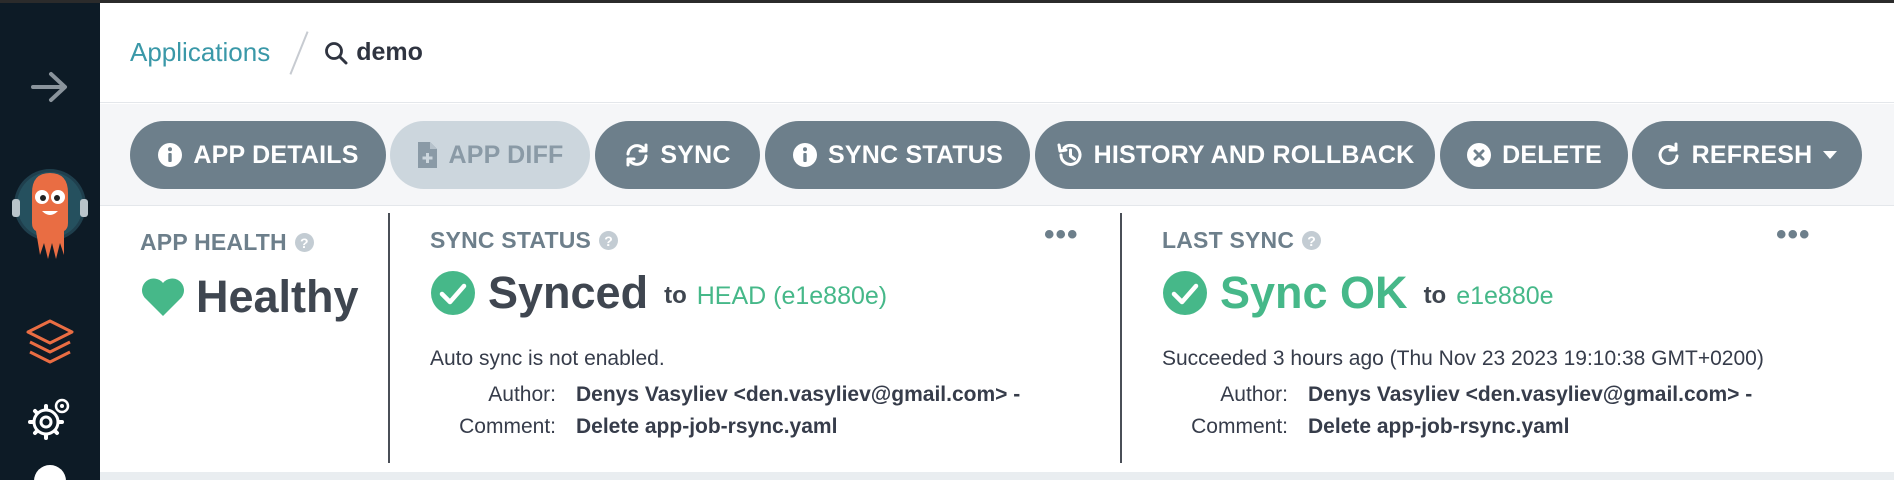 The height and width of the screenshot is (480, 1894). I want to click on breadcrumb-separator, so click(299, 52).